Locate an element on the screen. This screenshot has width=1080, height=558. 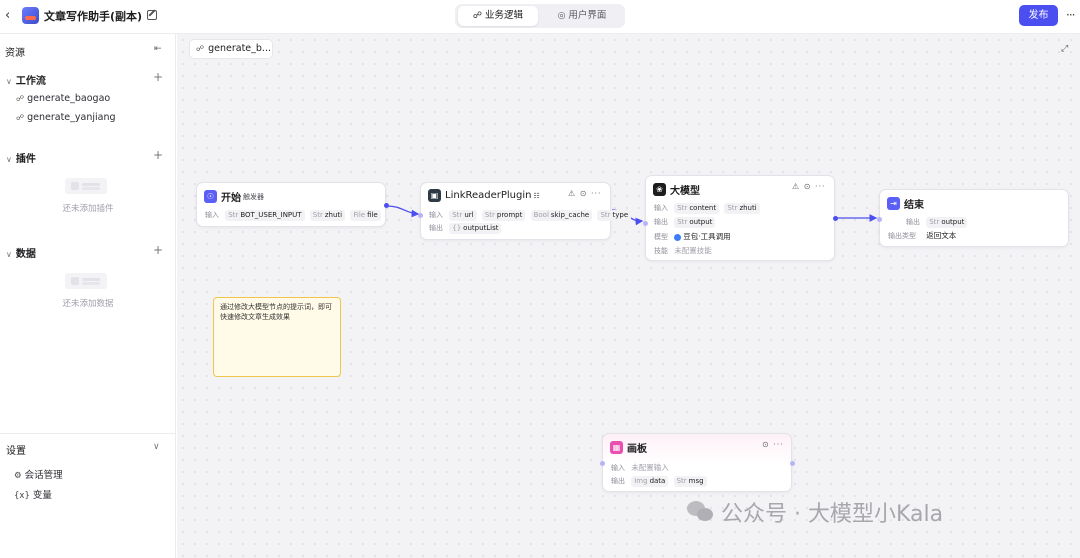
node-header: ⇥ 结束 is located at coordinates (905, 203).